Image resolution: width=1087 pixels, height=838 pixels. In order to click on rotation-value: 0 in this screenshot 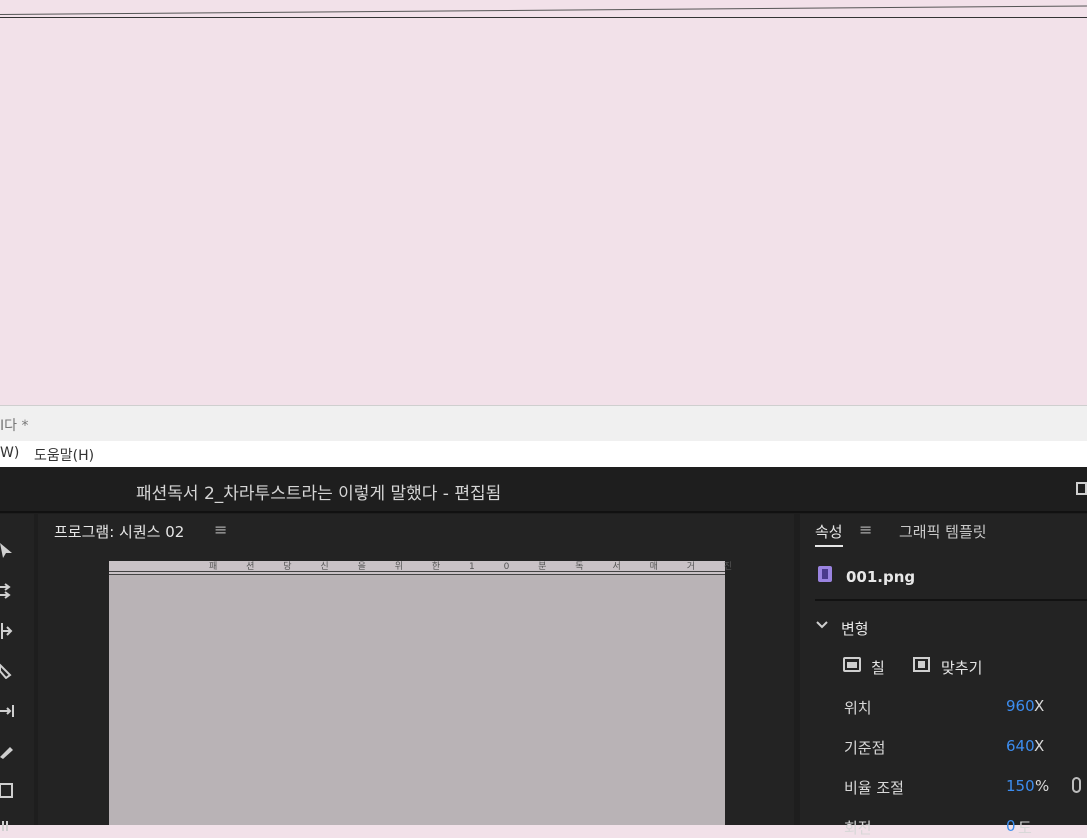, I will do `click(1011, 826)`.